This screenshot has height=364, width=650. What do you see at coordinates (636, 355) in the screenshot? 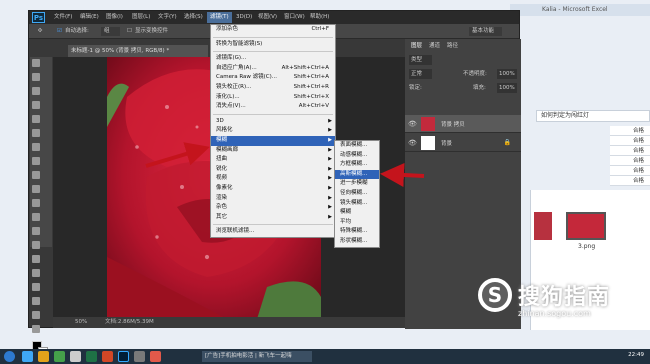
I see `clock: 22:49` at bounding box center [636, 355].